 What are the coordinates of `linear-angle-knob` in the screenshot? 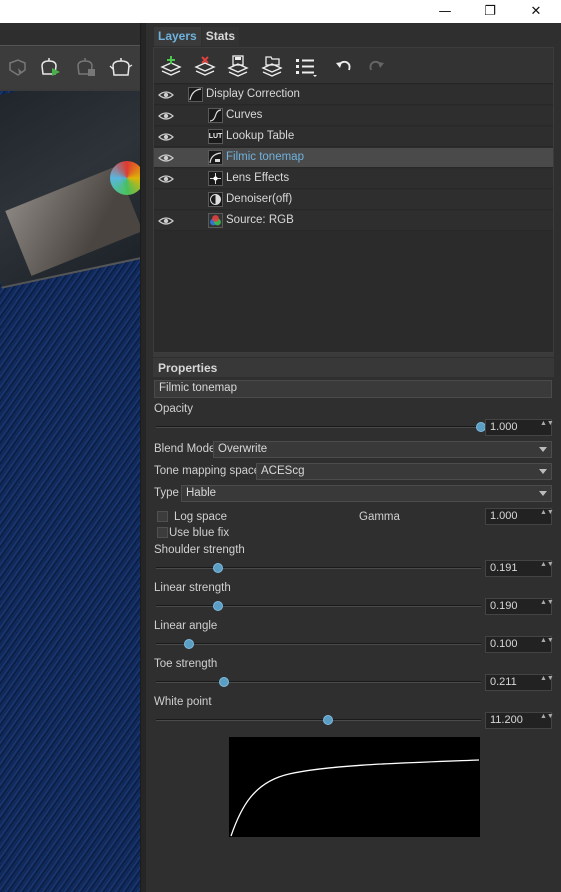 It's located at (188, 644).